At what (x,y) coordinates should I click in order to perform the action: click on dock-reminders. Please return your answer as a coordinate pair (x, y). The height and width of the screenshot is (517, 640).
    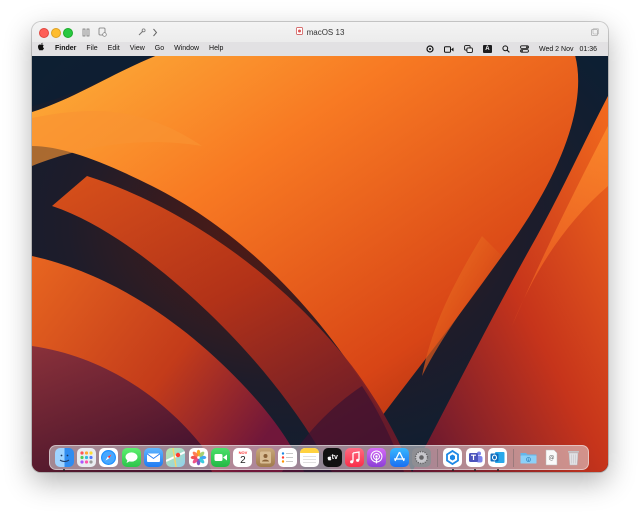
    Looking at the image, I should click on (288, 457).